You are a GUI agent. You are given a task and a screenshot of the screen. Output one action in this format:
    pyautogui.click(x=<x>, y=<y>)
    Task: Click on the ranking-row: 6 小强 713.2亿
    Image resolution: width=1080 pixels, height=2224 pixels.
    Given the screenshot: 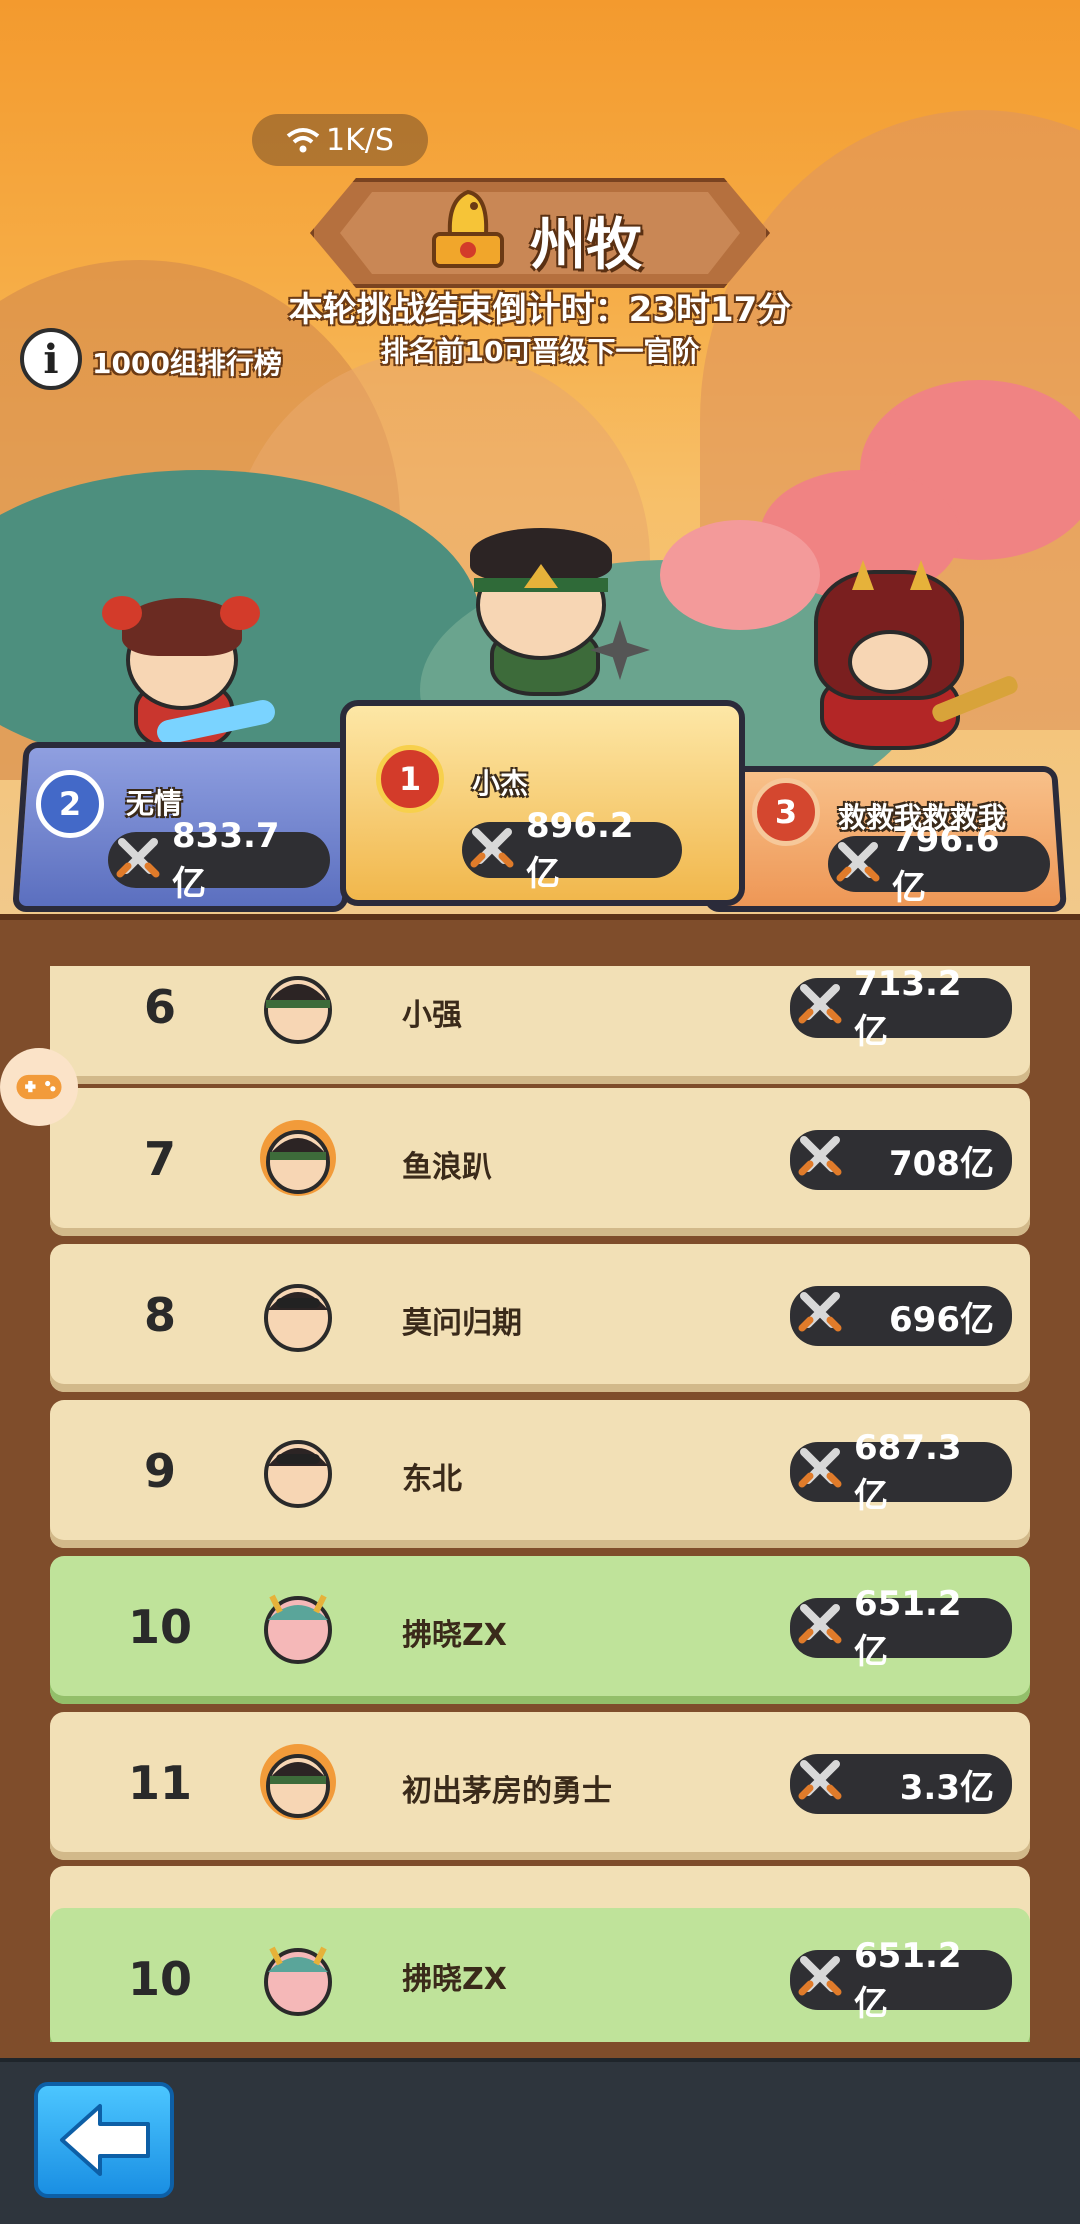 What is the action you would take?
    pyautogui.click(x=540, y=1025)
    